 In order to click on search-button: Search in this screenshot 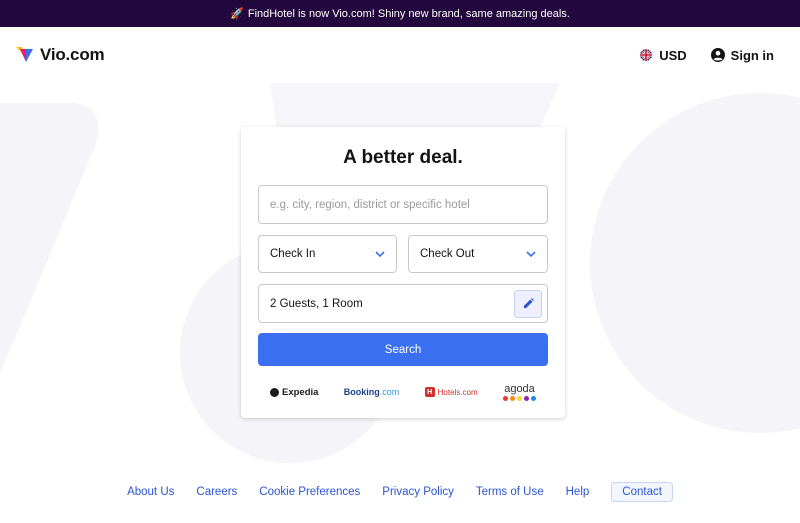, I will do `click(403, 349)`.